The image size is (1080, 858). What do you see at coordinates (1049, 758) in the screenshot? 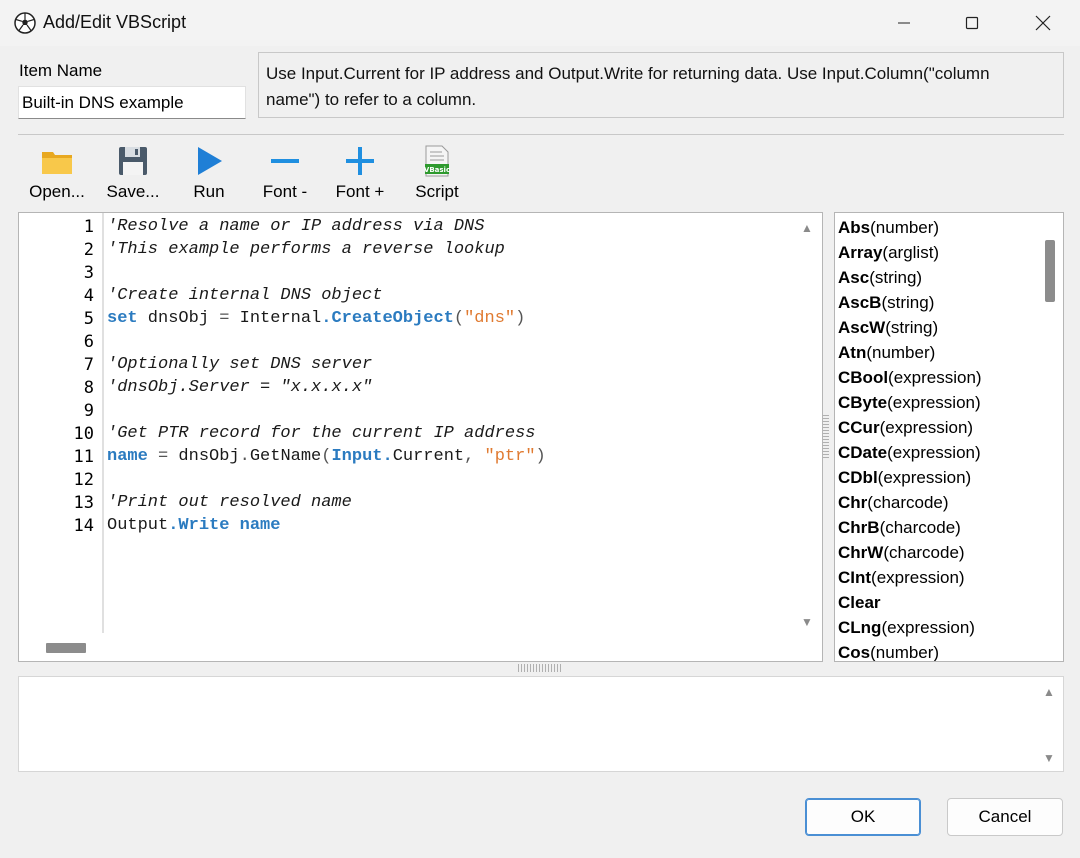
I see `output-scroll-down-arrow: ▼` at bounding box center [1049, 758].